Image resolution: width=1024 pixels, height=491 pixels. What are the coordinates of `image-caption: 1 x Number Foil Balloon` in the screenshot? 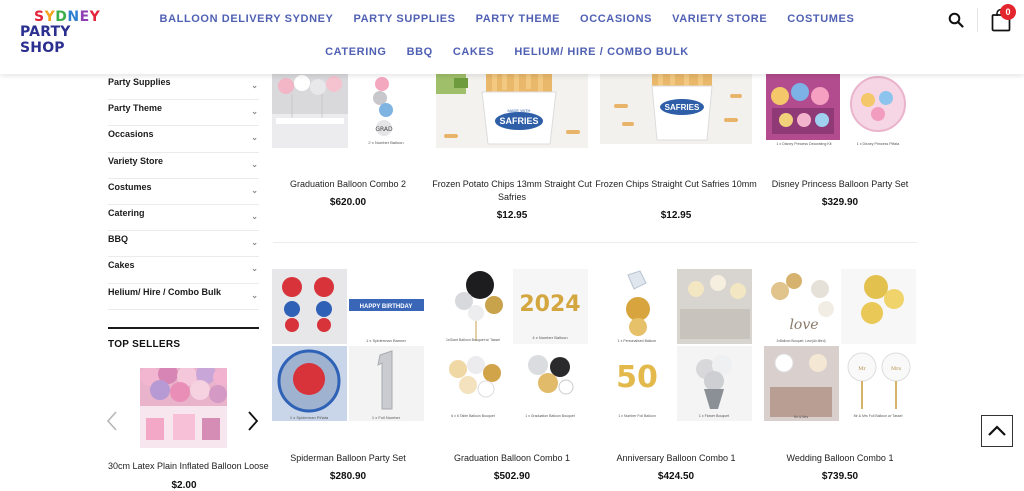 It's located at (636, 416).